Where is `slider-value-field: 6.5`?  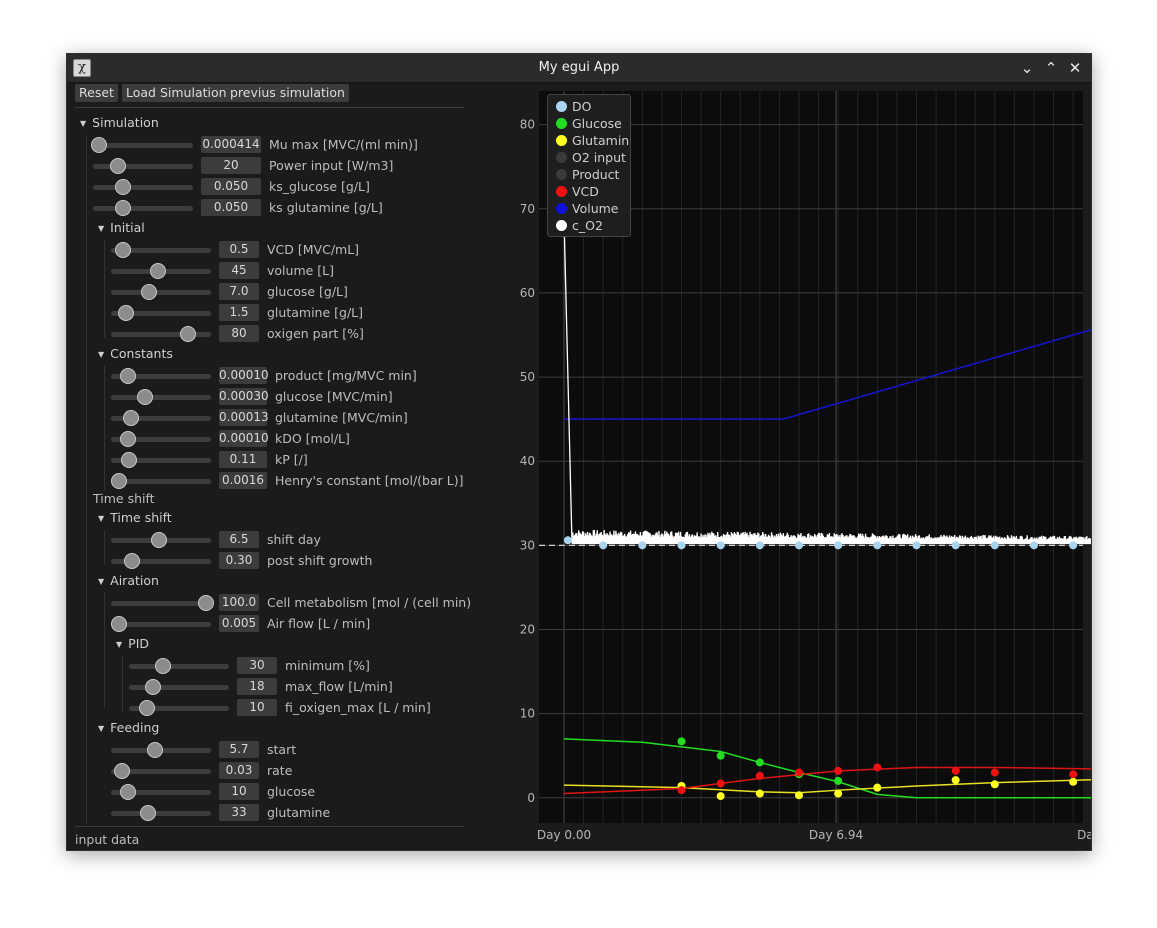 slider-value-field: 6.5 is located at coordinates (239, 539).